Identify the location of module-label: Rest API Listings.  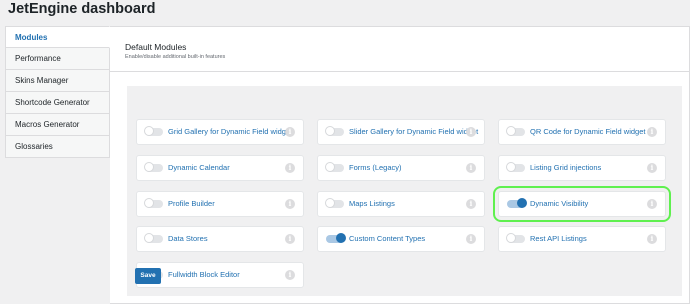
(558, 238).